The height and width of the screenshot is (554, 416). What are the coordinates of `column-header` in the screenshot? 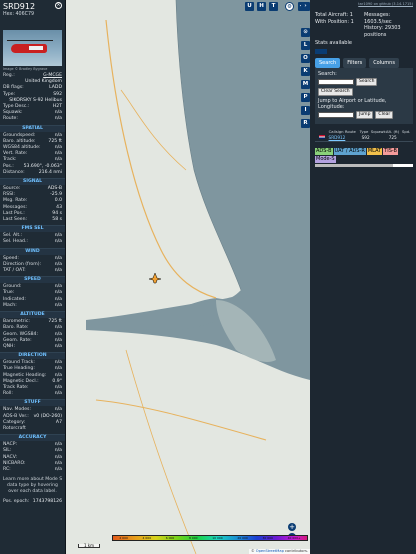 It's located at (322, 131).